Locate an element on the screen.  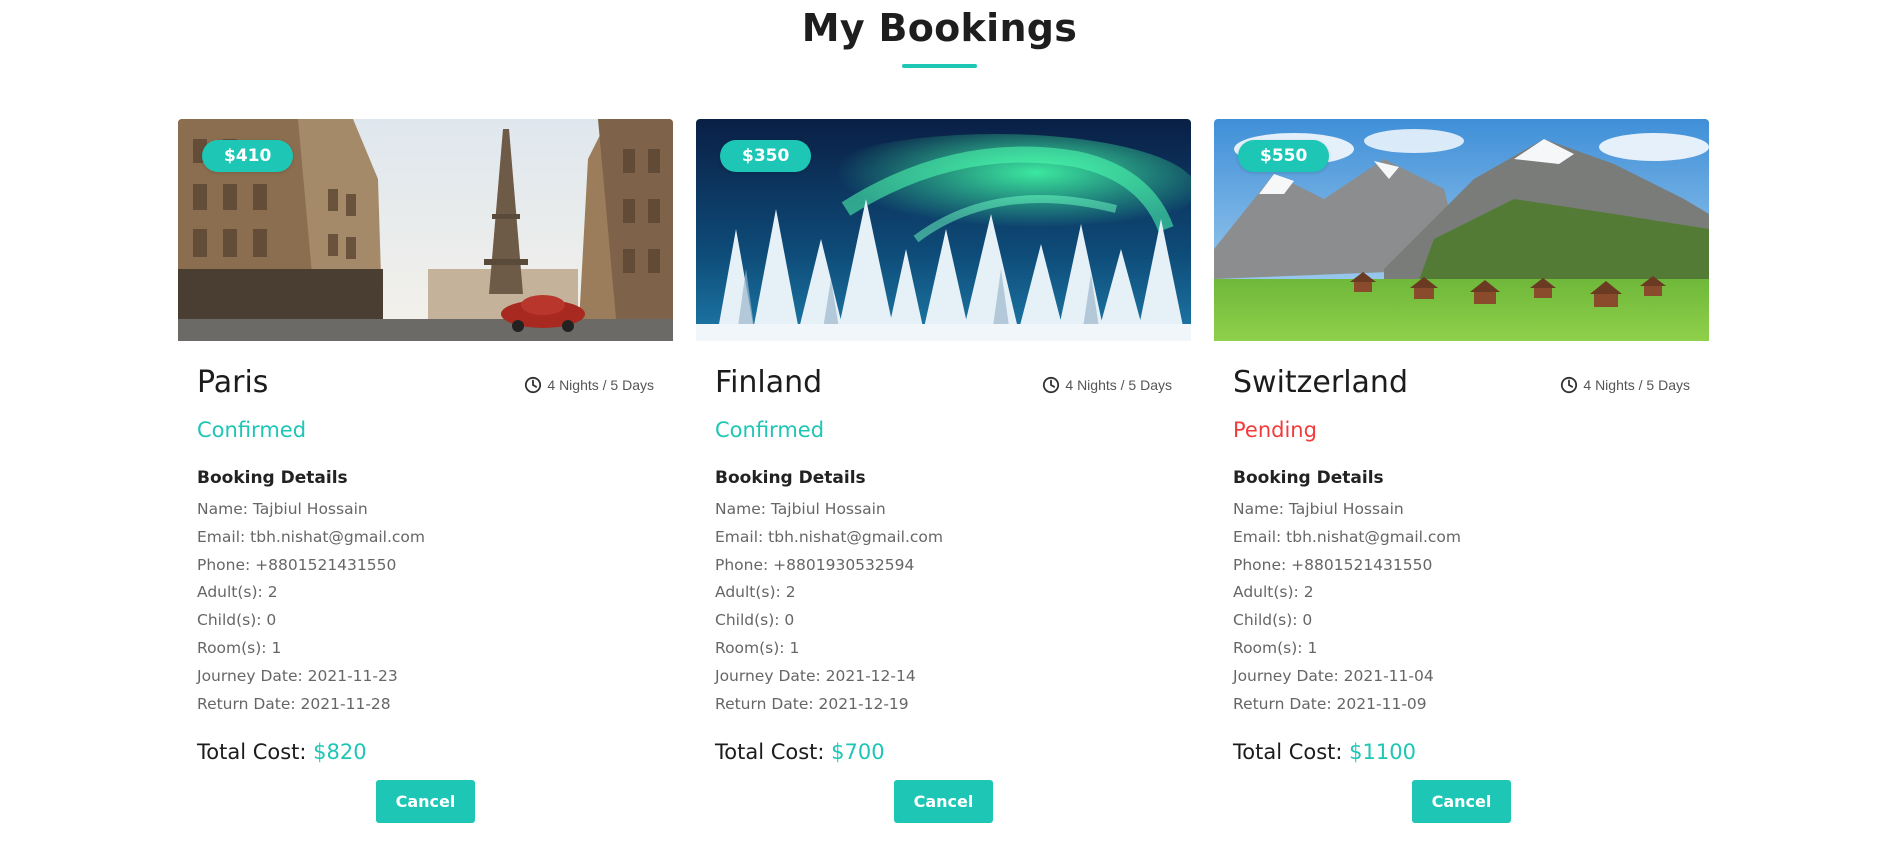
card-header: Switzerland 4 Nights / 5 Days is located at coordinates (1461, 382).